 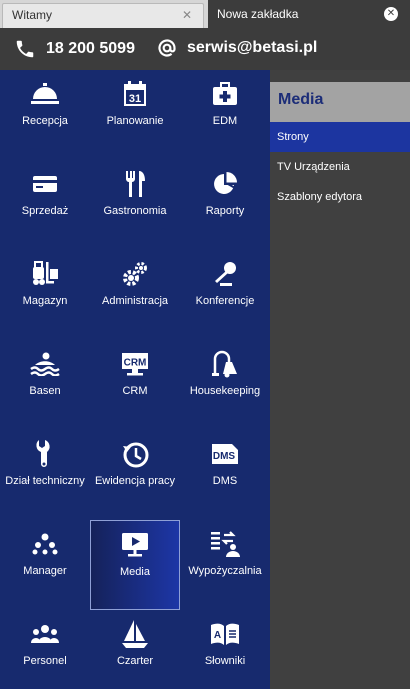 I want to click on module-planowanie: 31 Planowanie, so click(x=135, y=115).